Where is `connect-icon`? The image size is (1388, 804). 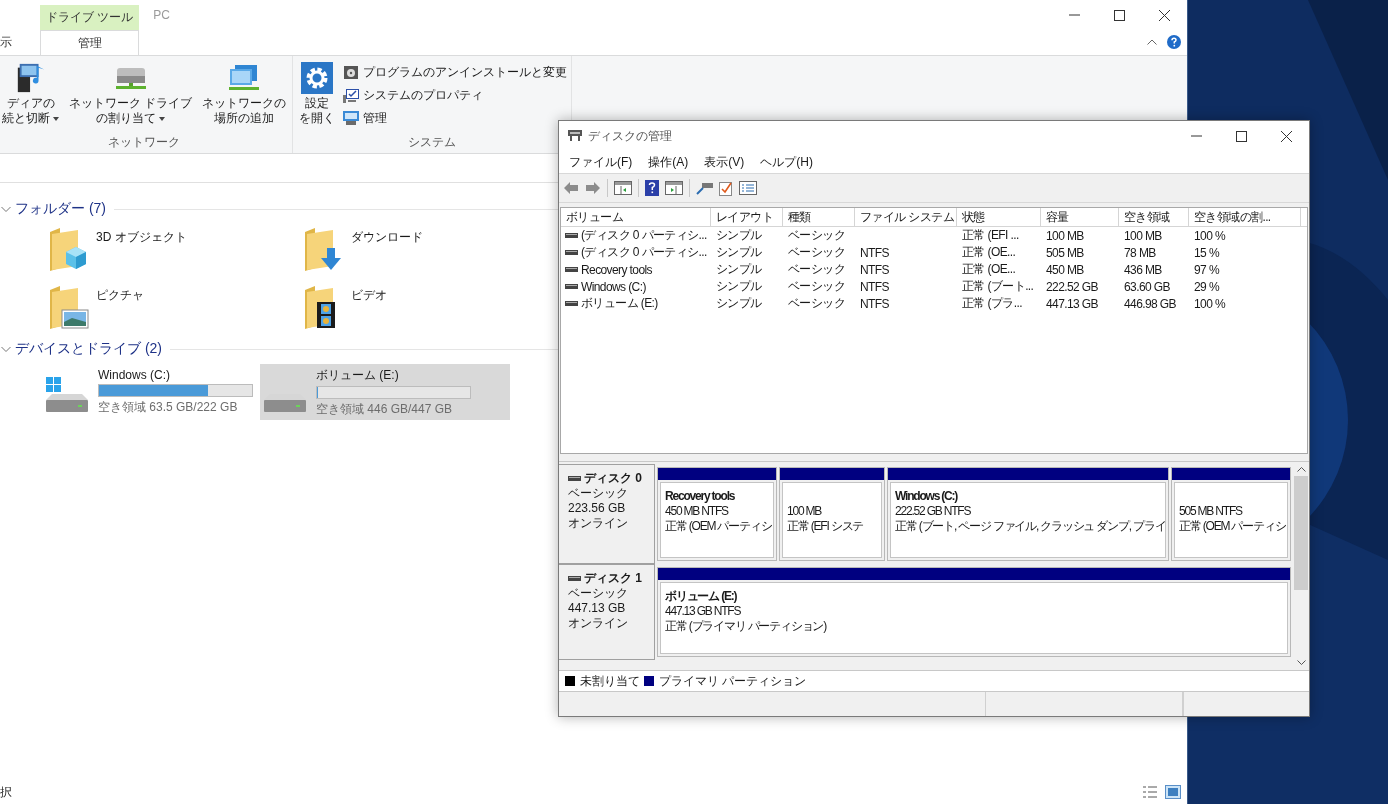
connect-icon is located at coordinates (704, 188).